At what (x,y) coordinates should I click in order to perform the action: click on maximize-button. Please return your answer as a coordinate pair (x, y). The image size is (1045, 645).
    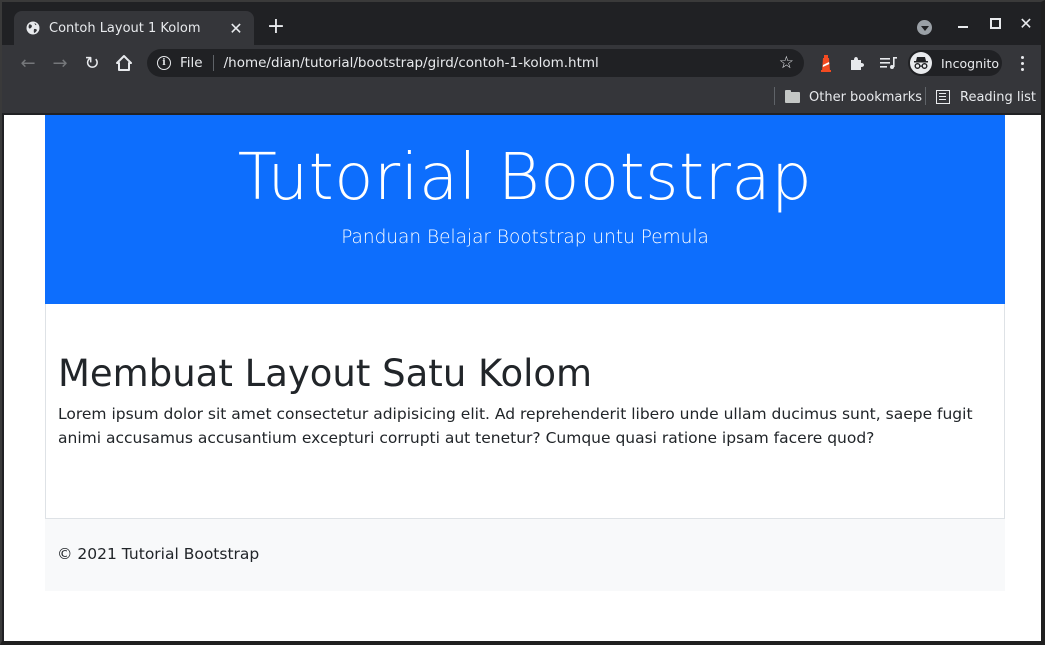
    Looking at the image, I should click on (995, 23).